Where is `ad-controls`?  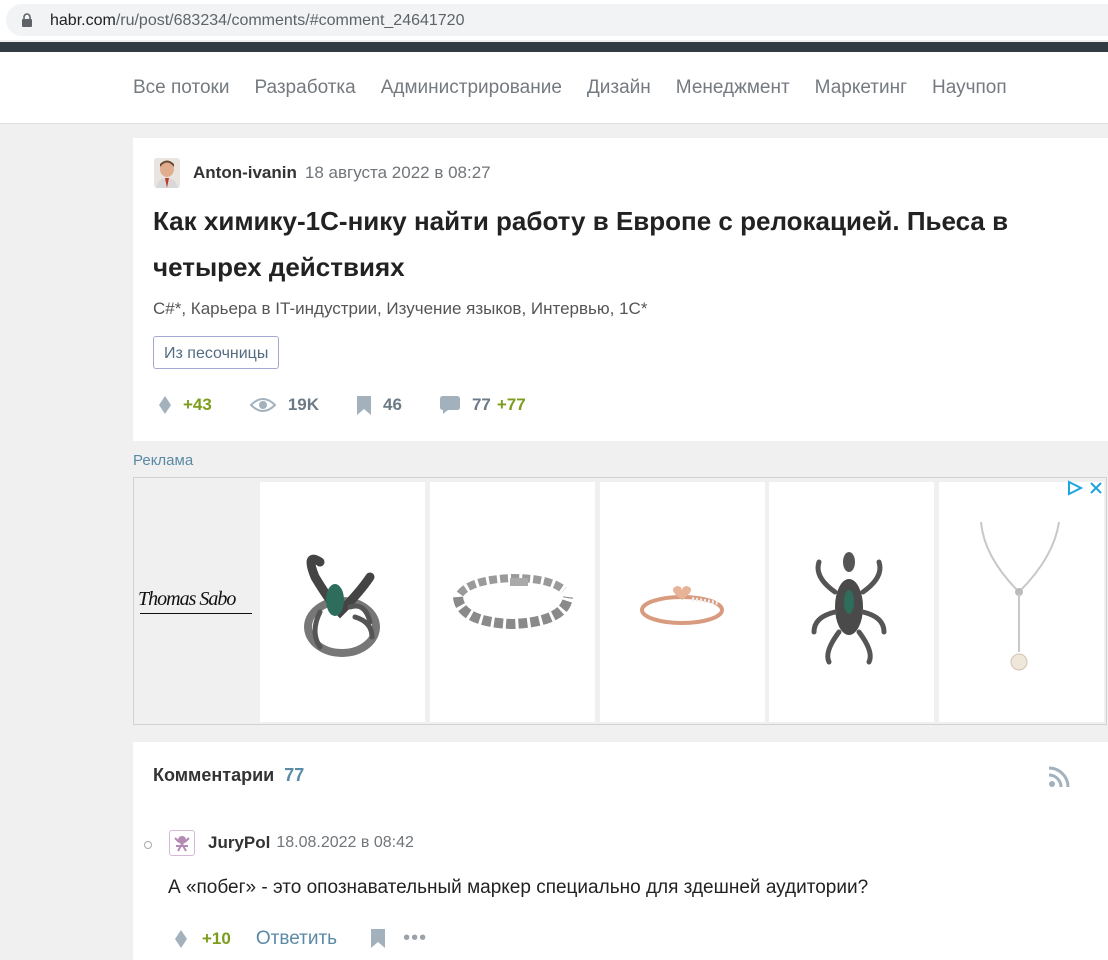 ad-controls is located at coordinates (1085, 488).